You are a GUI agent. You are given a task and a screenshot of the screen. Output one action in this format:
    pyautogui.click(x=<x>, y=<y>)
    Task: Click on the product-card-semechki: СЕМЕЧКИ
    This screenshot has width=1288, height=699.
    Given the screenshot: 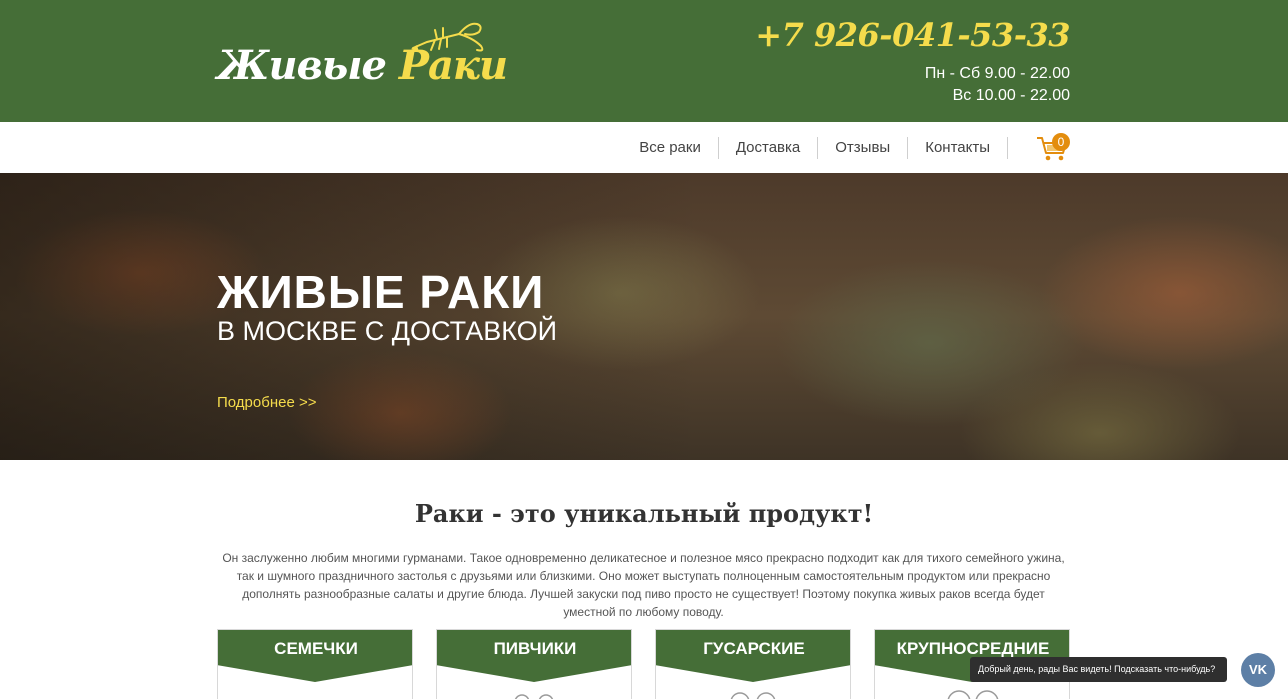 What is the action you would take?
    pyautogui.click(x=315, y=664)
    